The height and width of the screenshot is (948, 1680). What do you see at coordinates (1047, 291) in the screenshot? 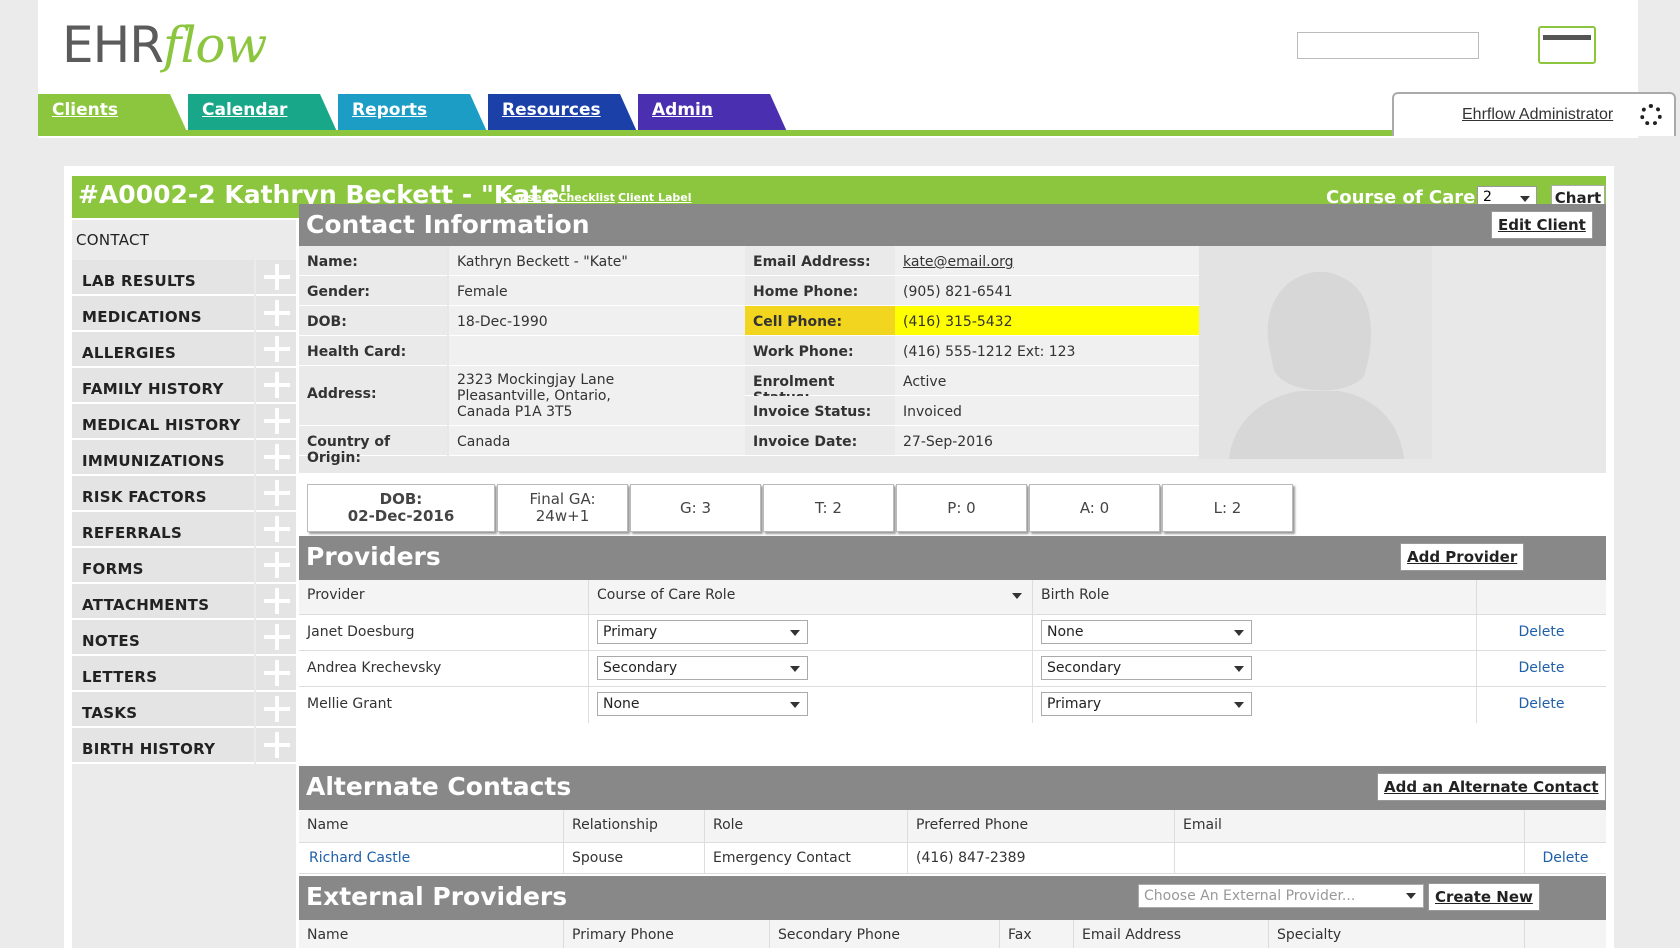
I see `field-value: (905) 821-6541` at bounding box center [1047, 291].